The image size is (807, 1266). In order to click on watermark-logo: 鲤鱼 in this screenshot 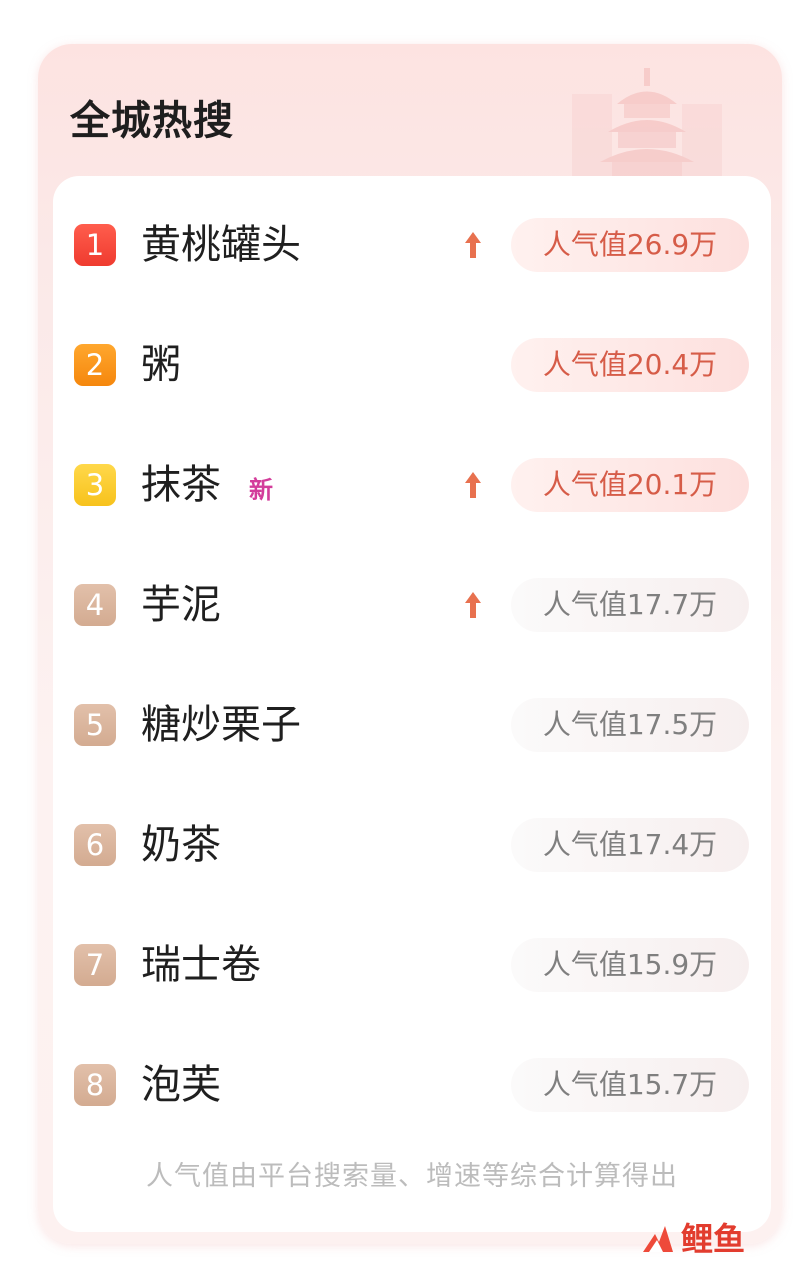, I will do `click(694, 1239)`.